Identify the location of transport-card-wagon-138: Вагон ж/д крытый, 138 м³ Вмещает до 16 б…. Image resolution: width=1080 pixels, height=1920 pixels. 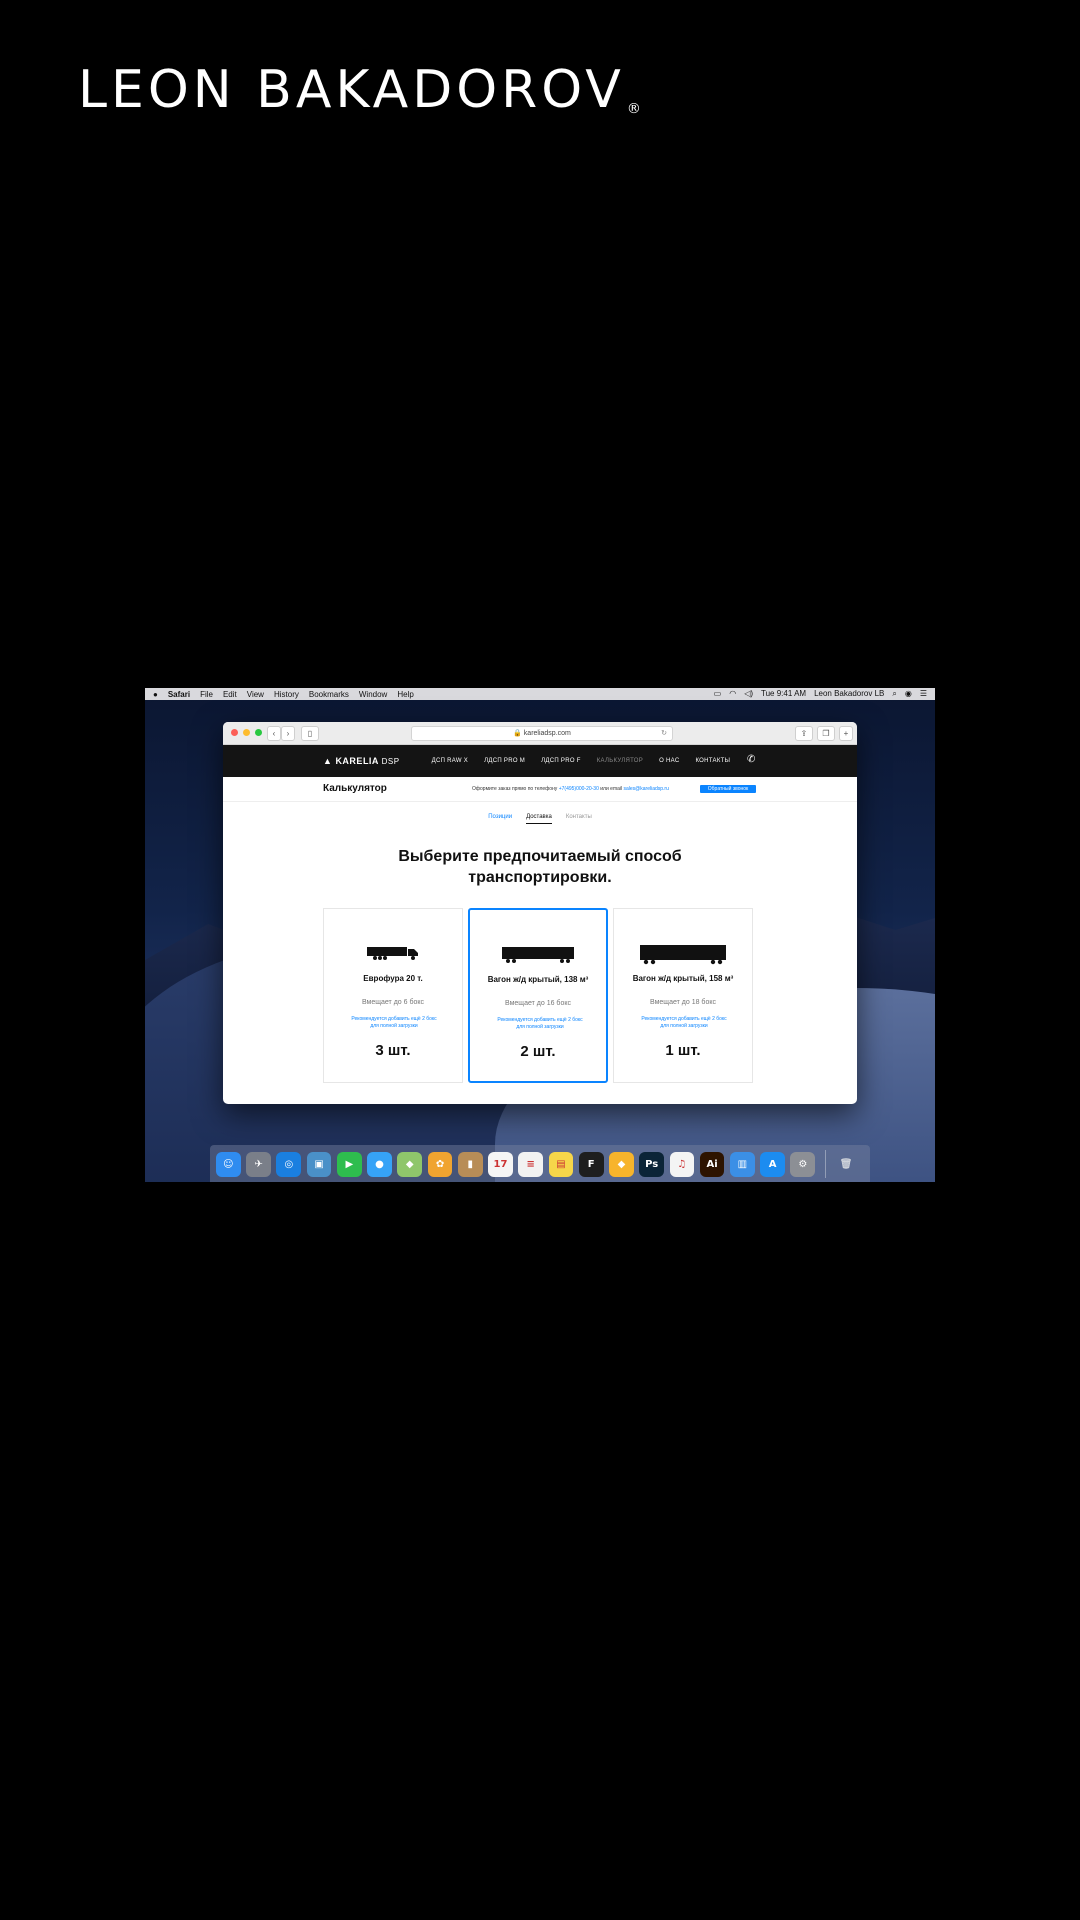
(538, 995).